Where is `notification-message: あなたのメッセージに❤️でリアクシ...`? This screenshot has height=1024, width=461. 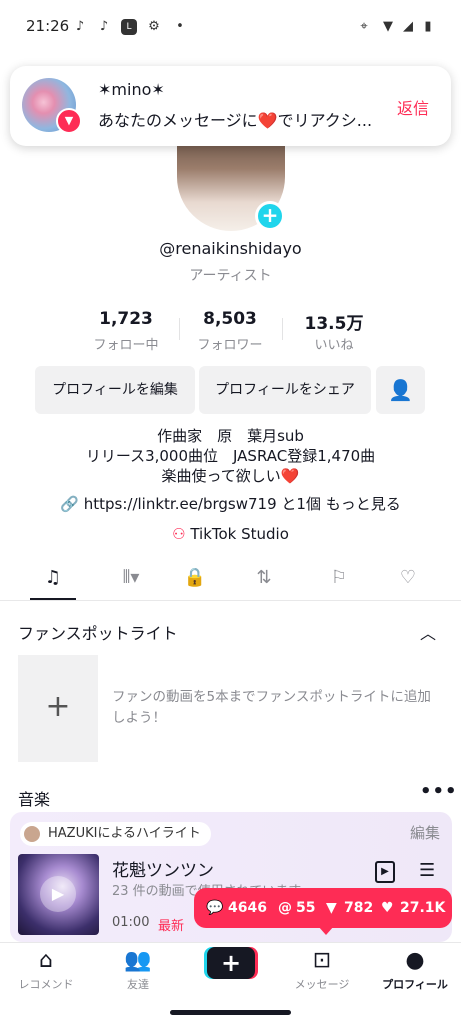
notification-message: あなたのメッセージに❤️でリアクシ... is located at coordinates (235, 120).